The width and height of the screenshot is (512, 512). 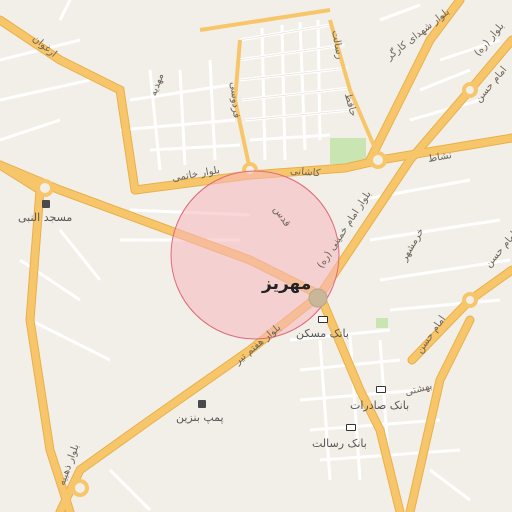 What do you see at coordinates (45, 217) in the screenshot?
I see `poi-label-masjed: مسجد النبی` at bounding box center [45, 217].